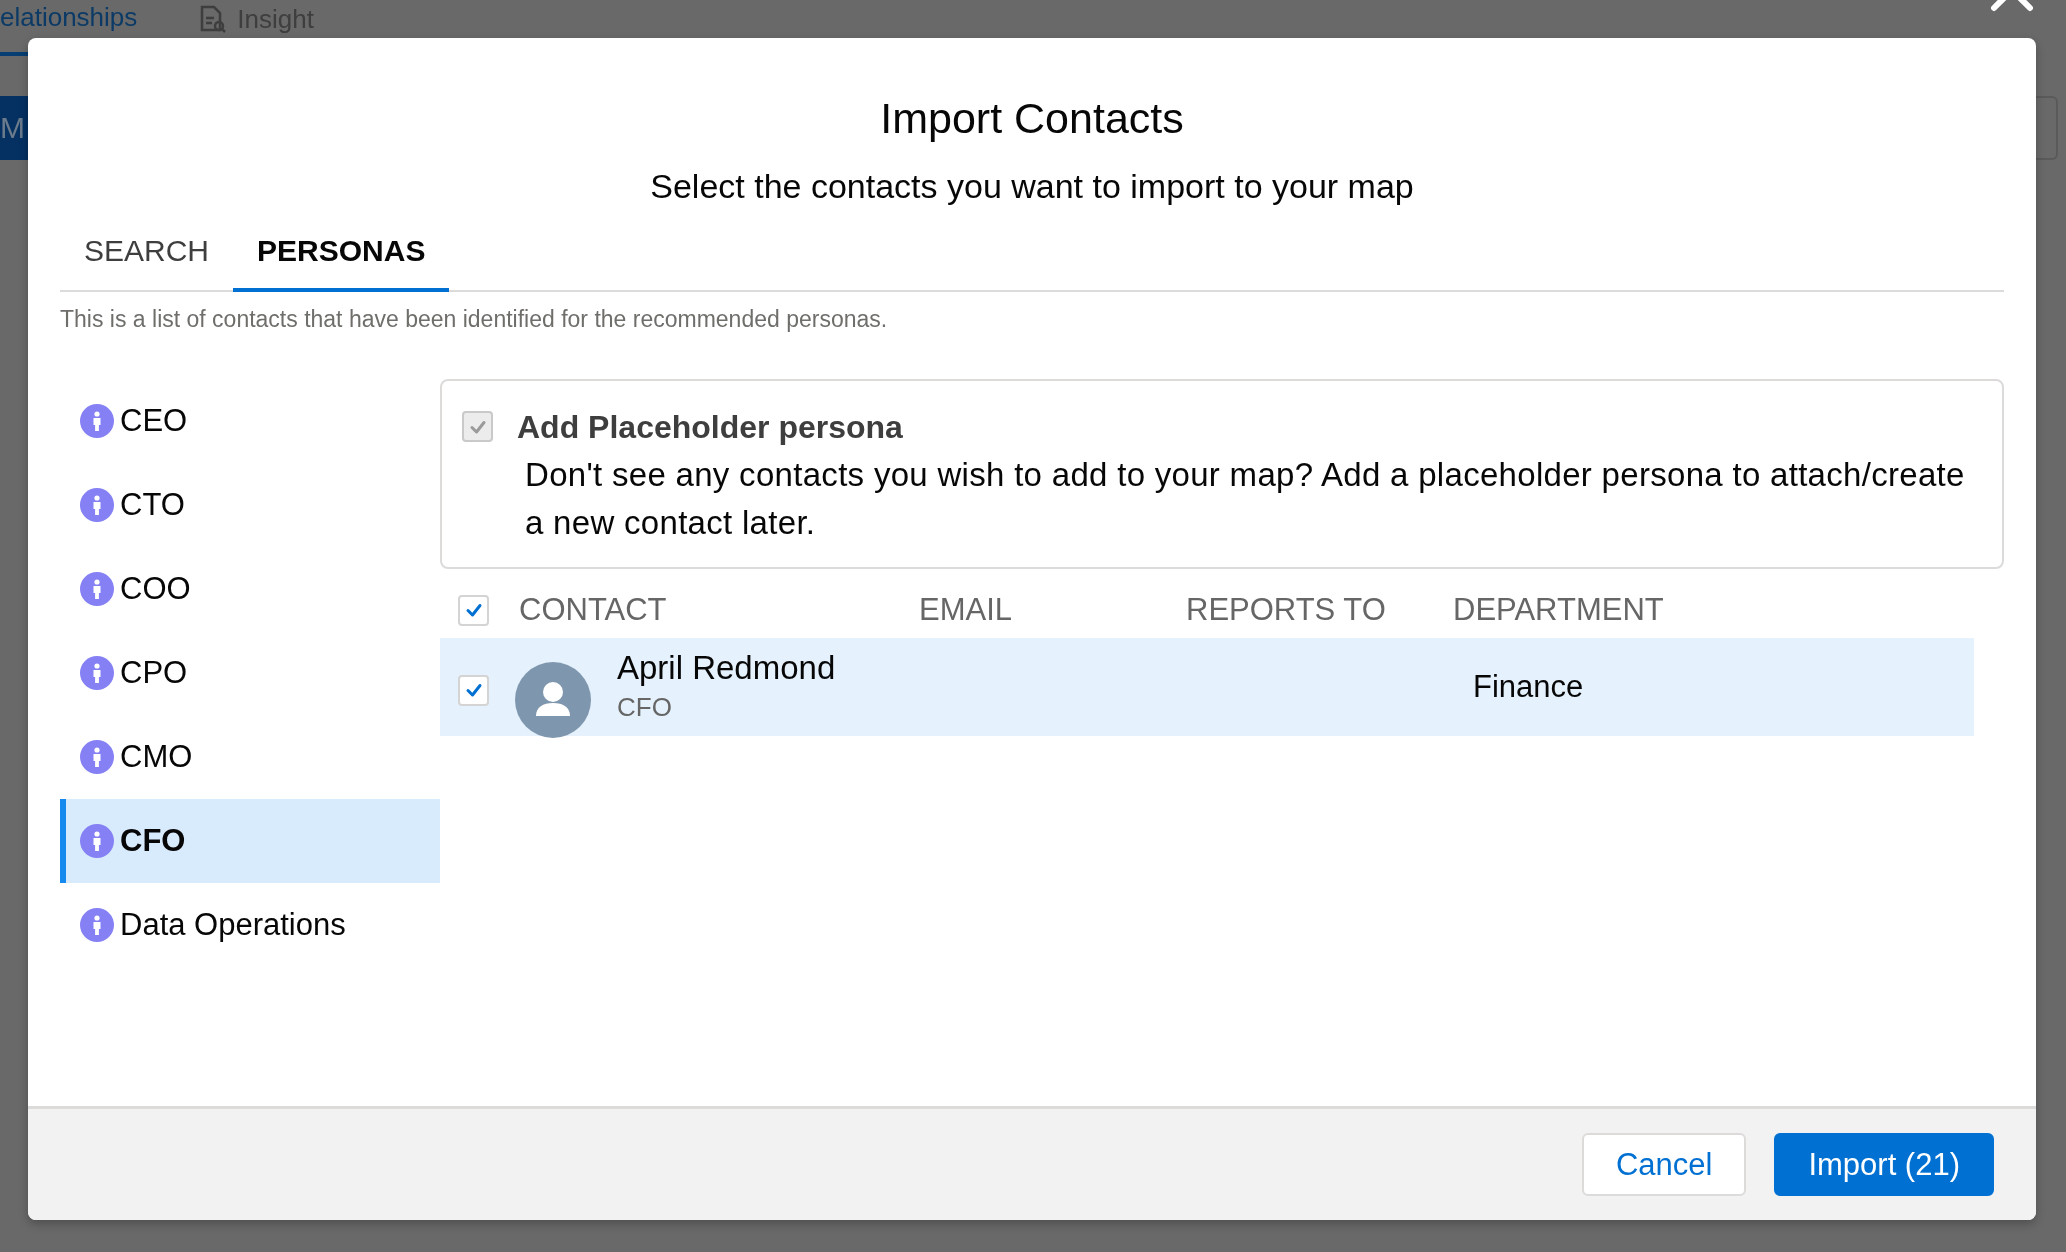 This screenshot has height=1252, width=2066. What do you see at coordinates (250, 589) in the screenshot?
I see `persona-item: COO` at bounding box center [250, 589].